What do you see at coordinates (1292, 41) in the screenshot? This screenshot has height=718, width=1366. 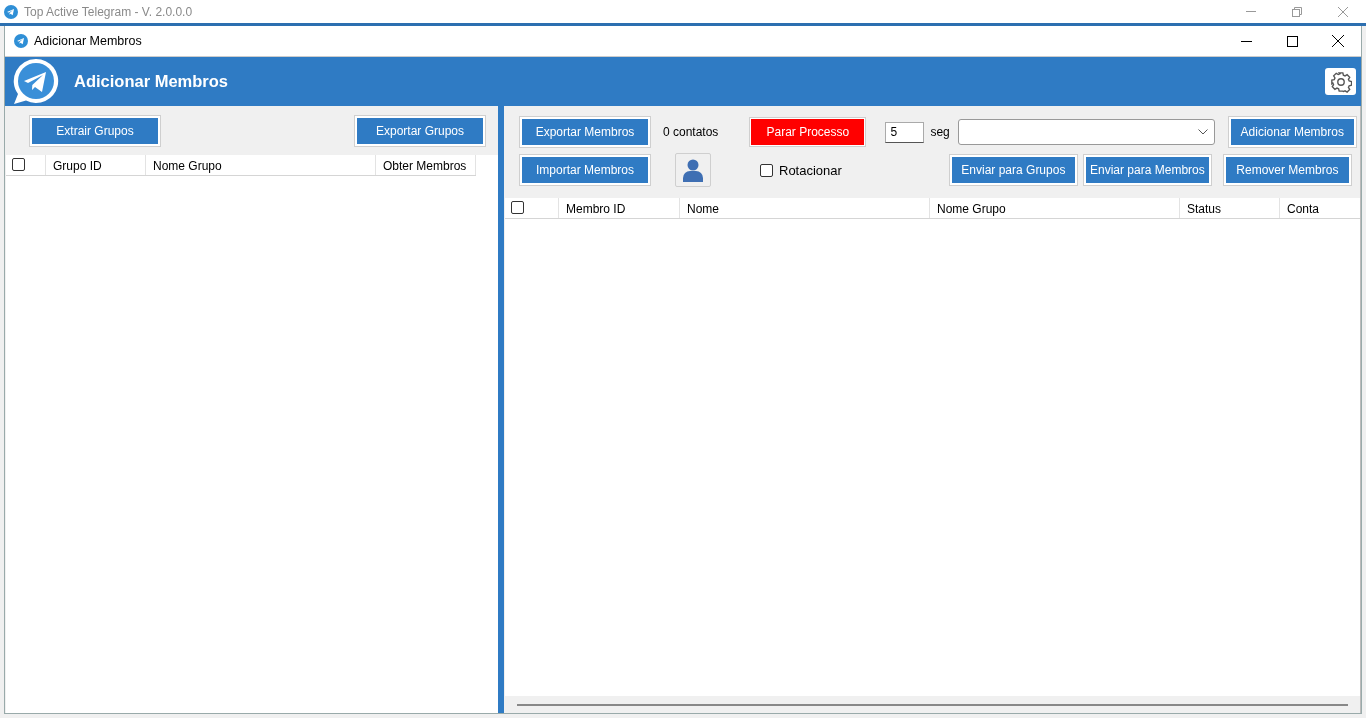 I see `maximize-icon` at bounding box center [1292, 41].